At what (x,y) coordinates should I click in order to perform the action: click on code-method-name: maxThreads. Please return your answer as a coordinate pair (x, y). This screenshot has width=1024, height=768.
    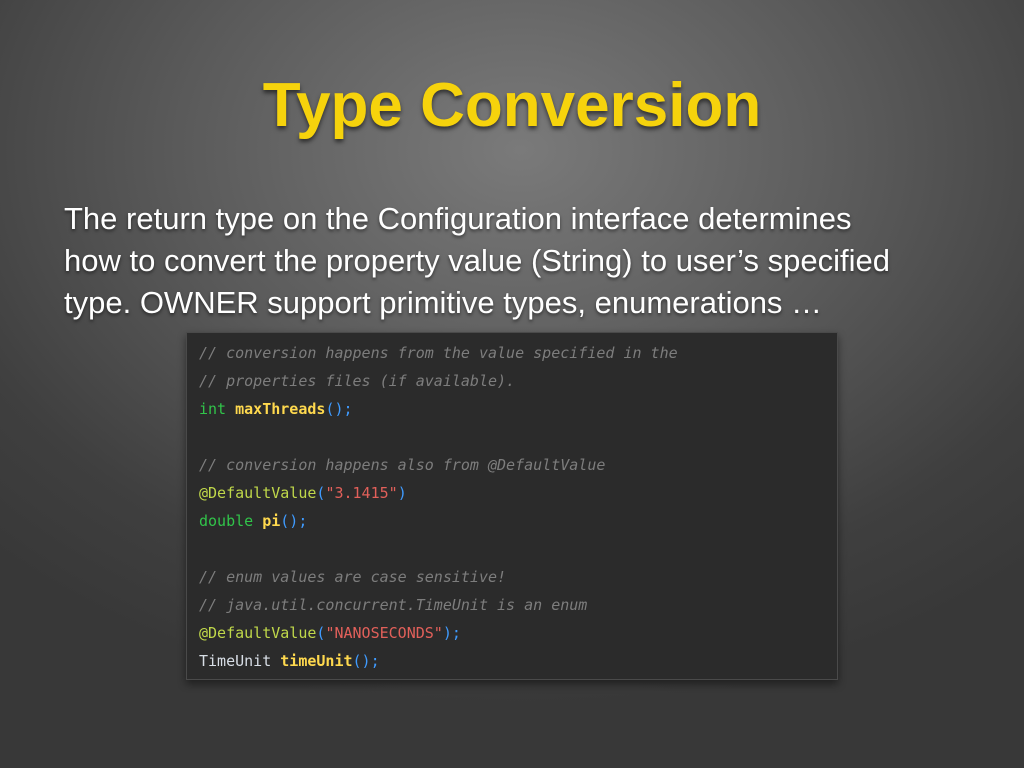
    Looking at the image, I should click on (280, 409).